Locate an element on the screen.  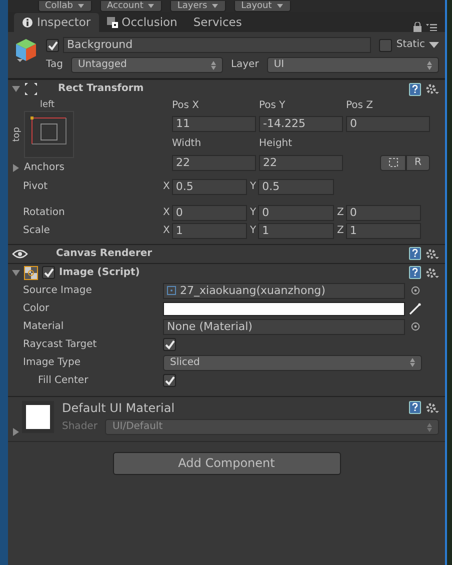
add-component-button: Add Component is located at coordinates (226, 463).